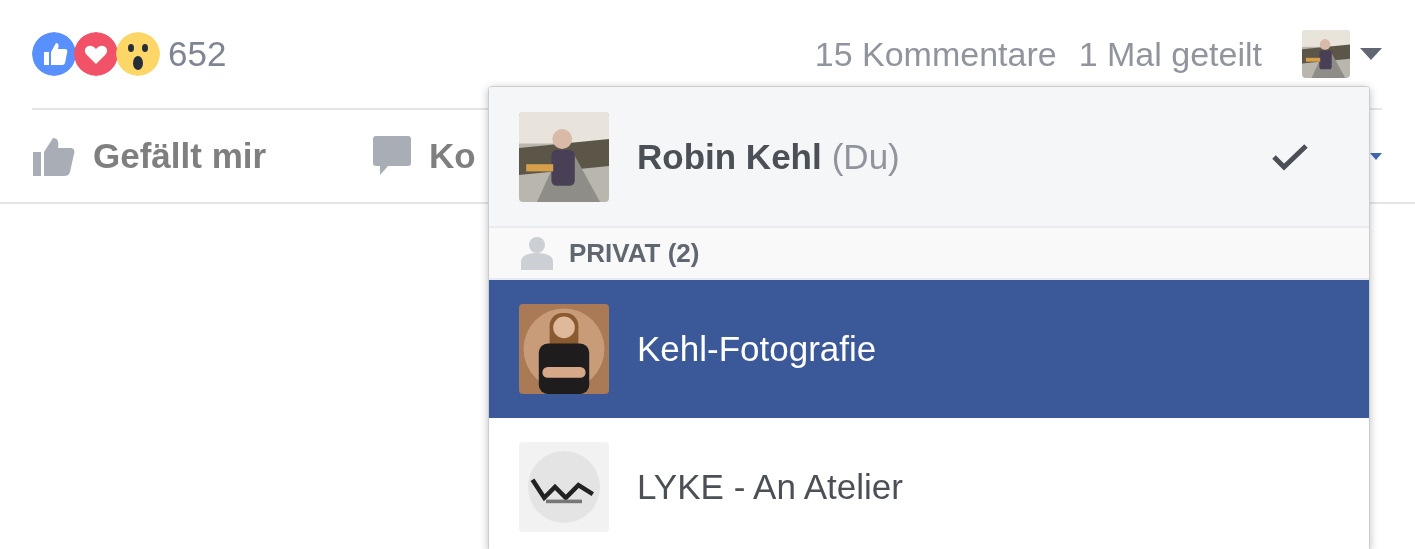 The image size is (1415, 549). I want to click on profile-name: Robin Kehl, so click(729, 156).